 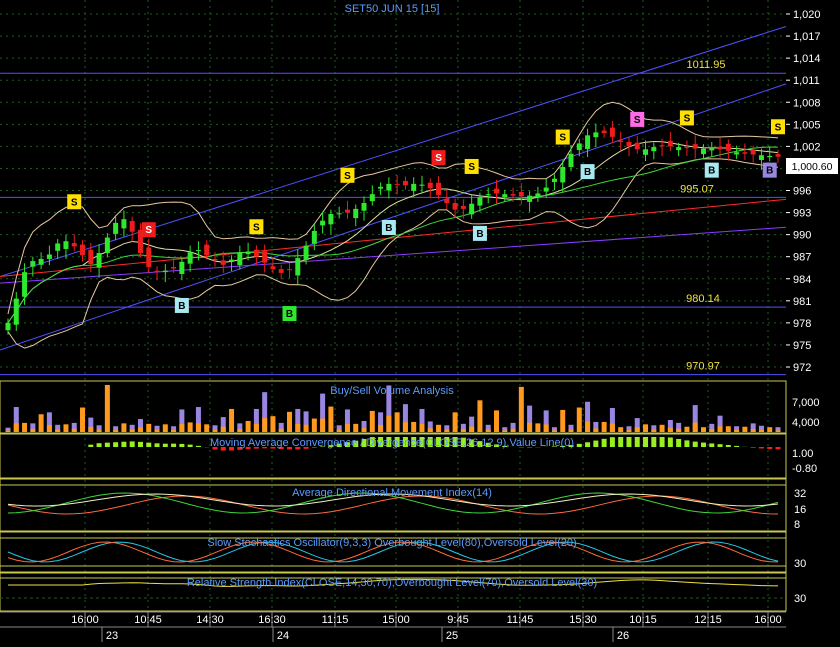 What do you see at coordinates (112, 636) in the screenshot?
I see `date-label: 23` at bounding box center [112, 636].